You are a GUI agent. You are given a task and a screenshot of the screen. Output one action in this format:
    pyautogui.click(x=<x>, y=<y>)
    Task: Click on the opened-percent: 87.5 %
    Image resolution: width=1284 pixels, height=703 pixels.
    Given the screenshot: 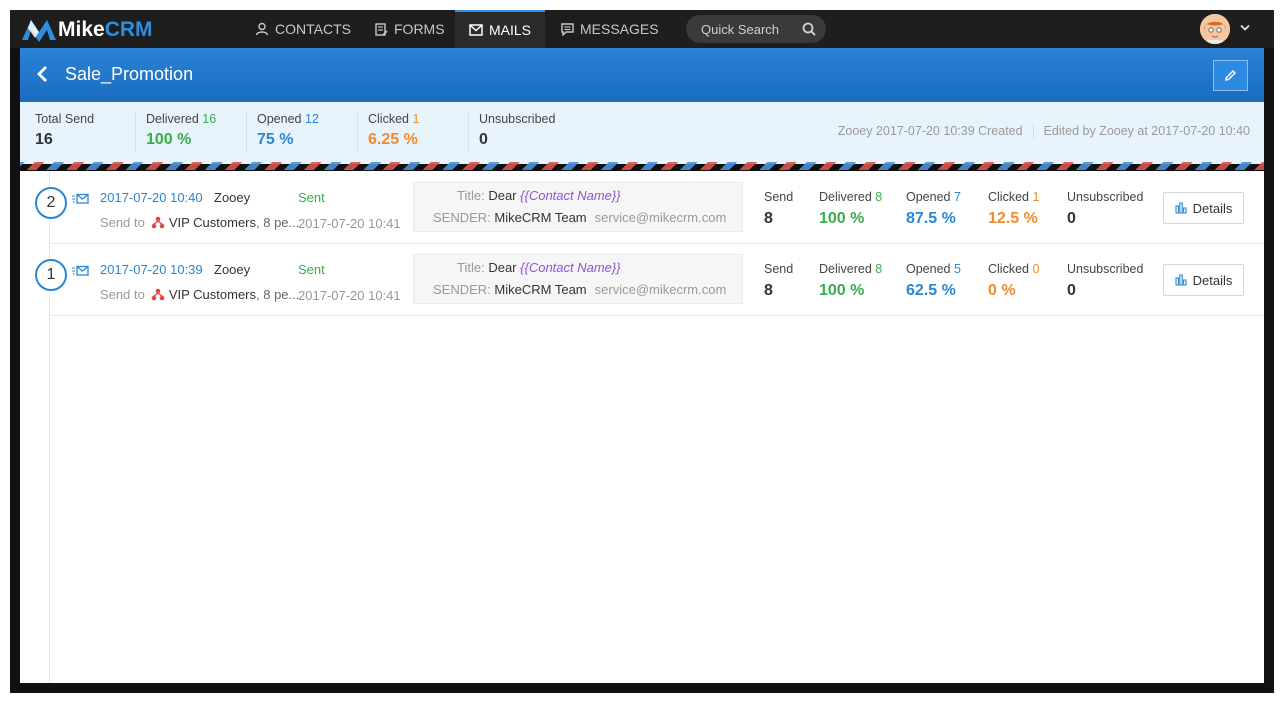 What is the action you would take?
    pyautogui.click(x=931, y=218)
    